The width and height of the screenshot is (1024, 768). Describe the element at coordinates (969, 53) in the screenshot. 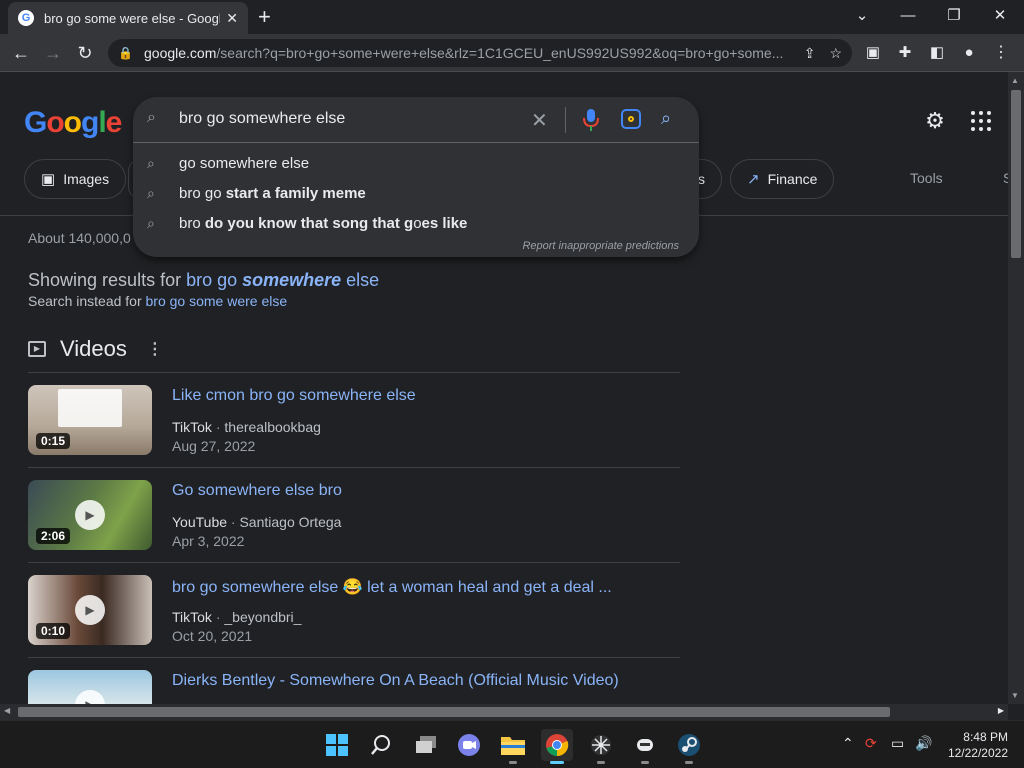

I see `profile-avatar-icon: ●` at that location.